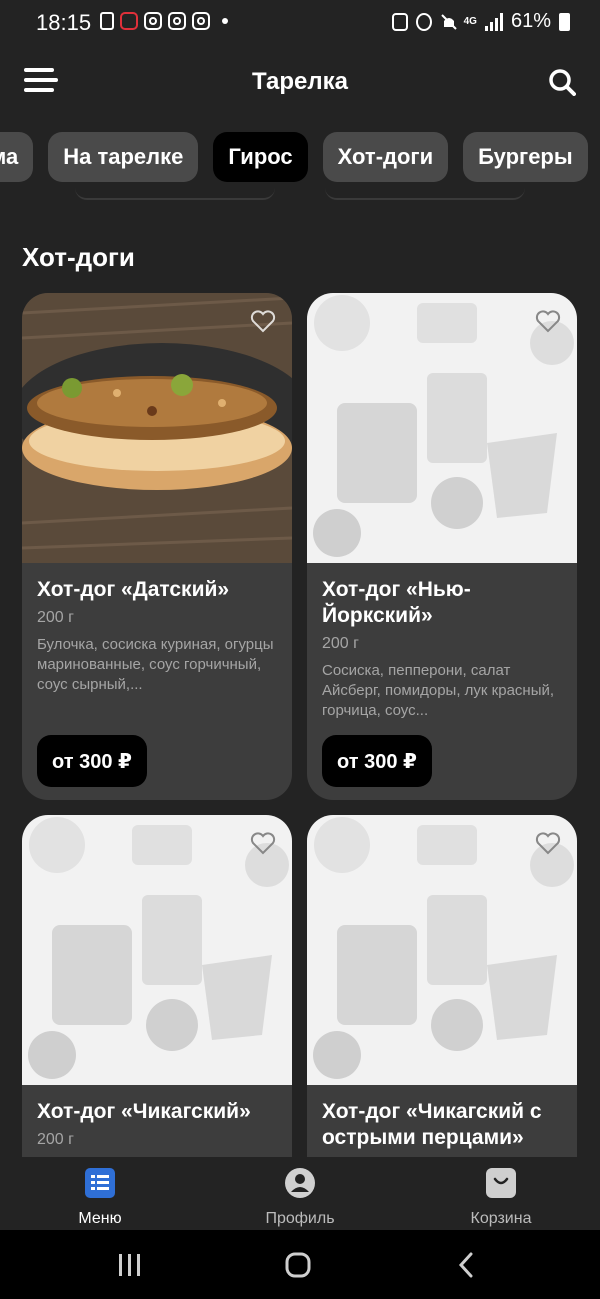 This screenshot has width=600, height=1299. I want to click on profile-icon, so click(300, 1183).